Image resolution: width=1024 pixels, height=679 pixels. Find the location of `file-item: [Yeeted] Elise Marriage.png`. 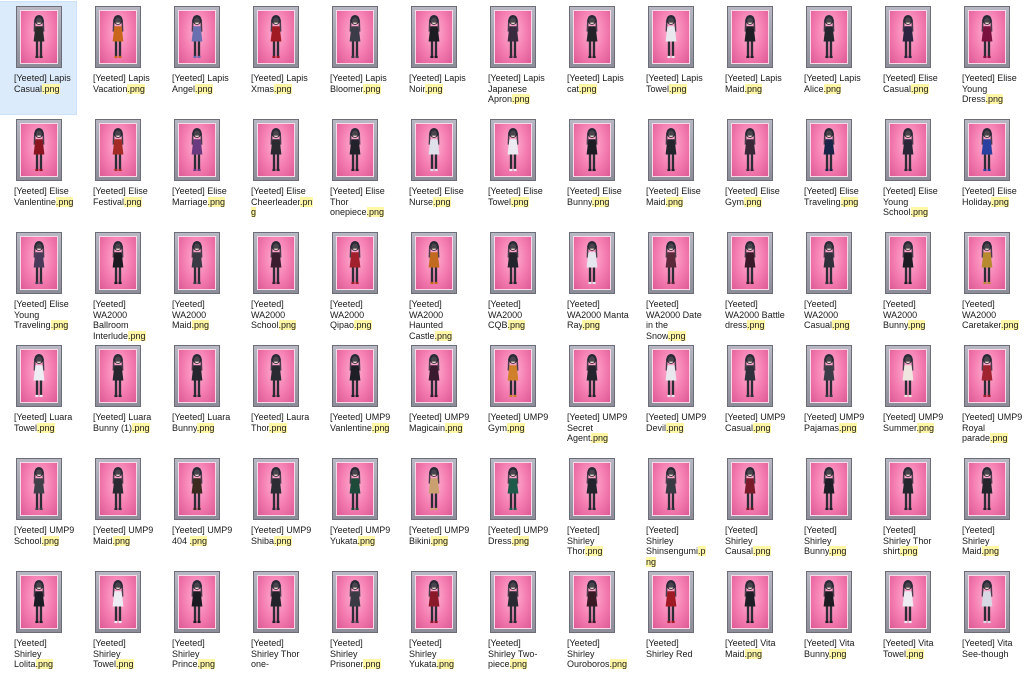

file-item: [Yeeted] Elise Marriage.png is located at coordinates (196, 171).